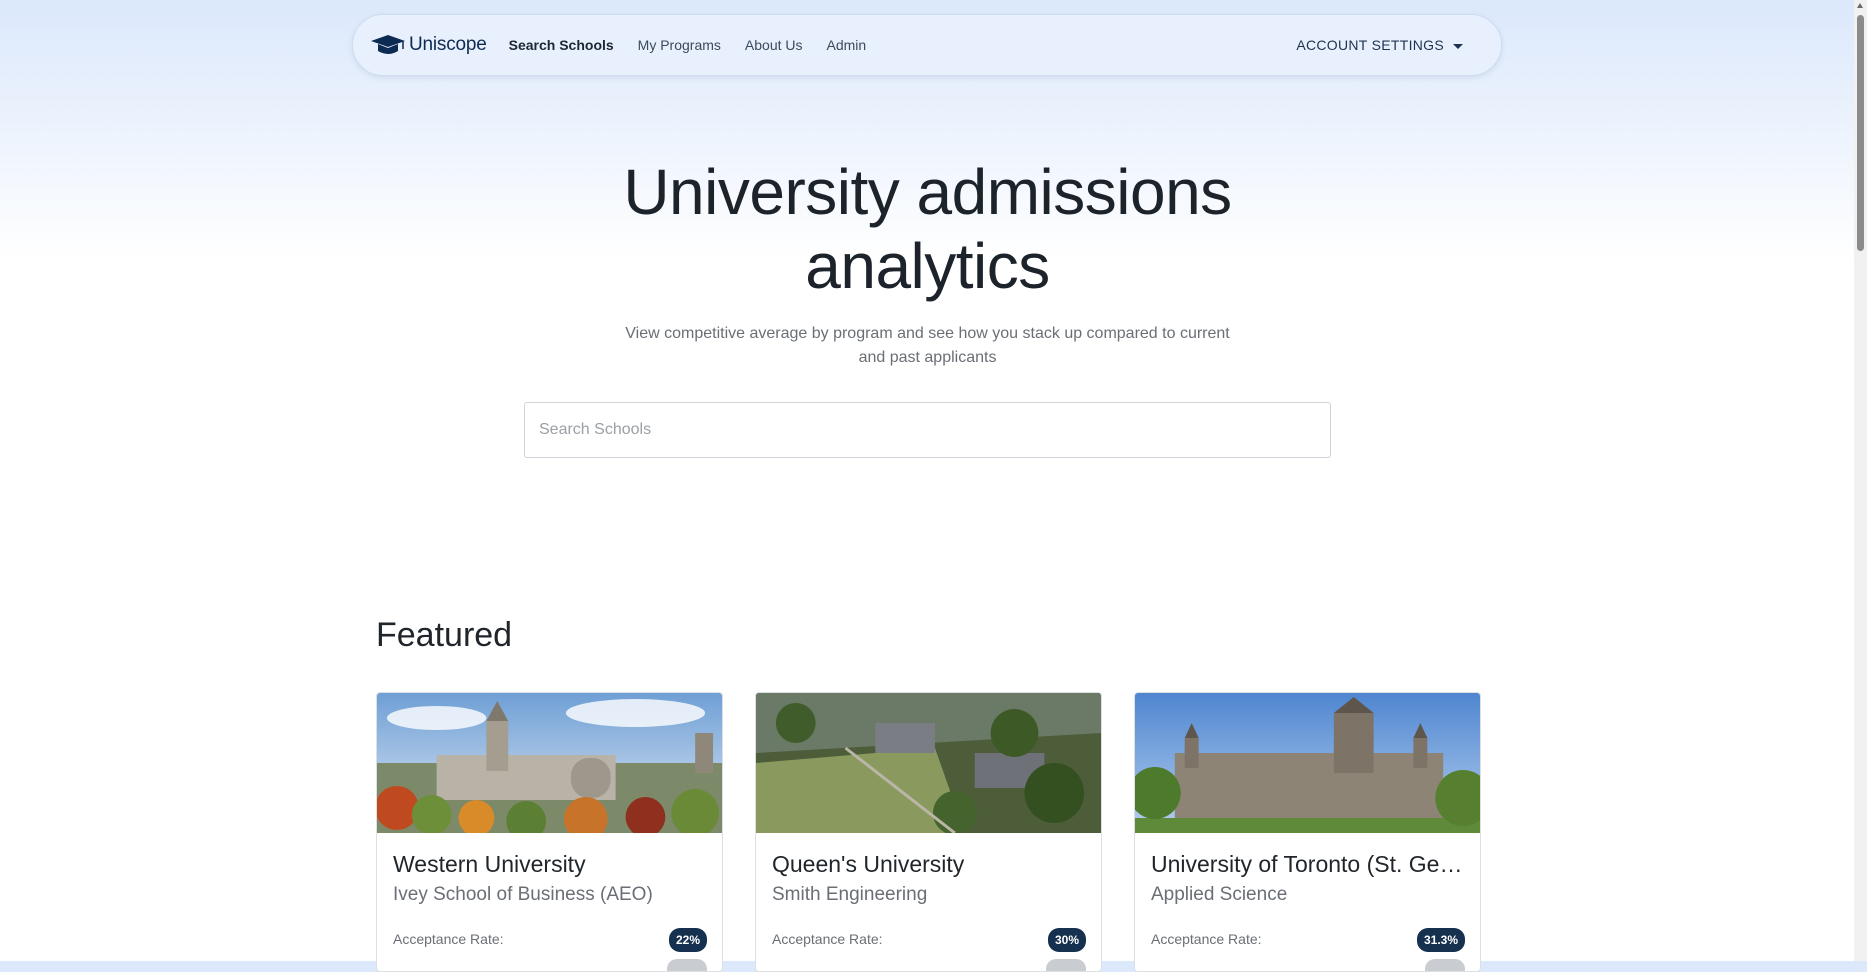 The width and height of the screenshot is (1867, 972). Describe the element at coordinates (1308, 864) in the screenshot. I see `card-school-name: University of Toronto (St. George)` at that location.